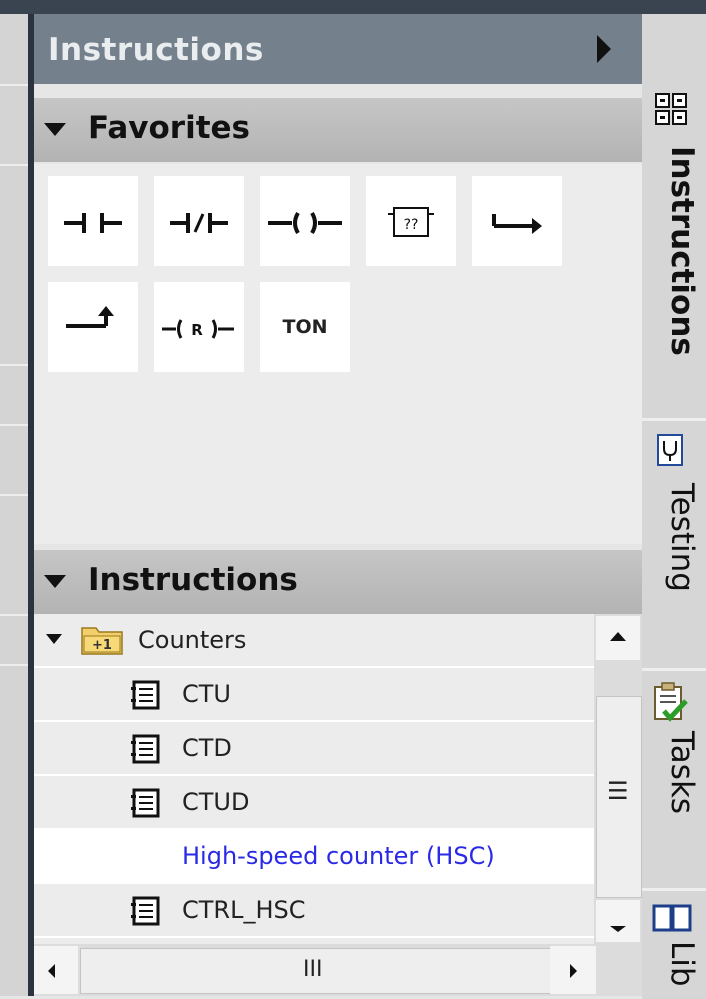 The image size is (706, 999). I want to click on scroll-down-arrow-icon, so click(618, 929).